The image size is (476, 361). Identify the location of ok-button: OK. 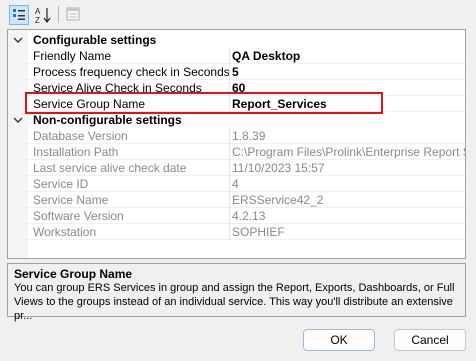
(339, 340).